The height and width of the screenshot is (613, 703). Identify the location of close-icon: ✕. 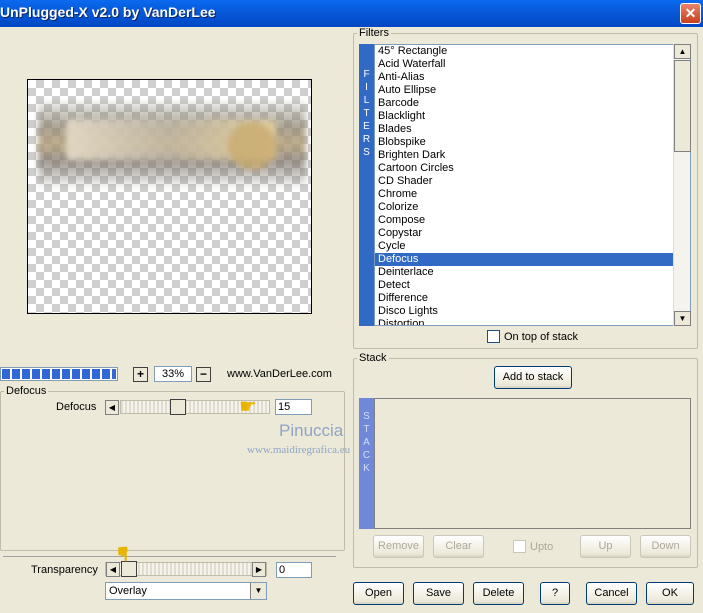
(690, 13).